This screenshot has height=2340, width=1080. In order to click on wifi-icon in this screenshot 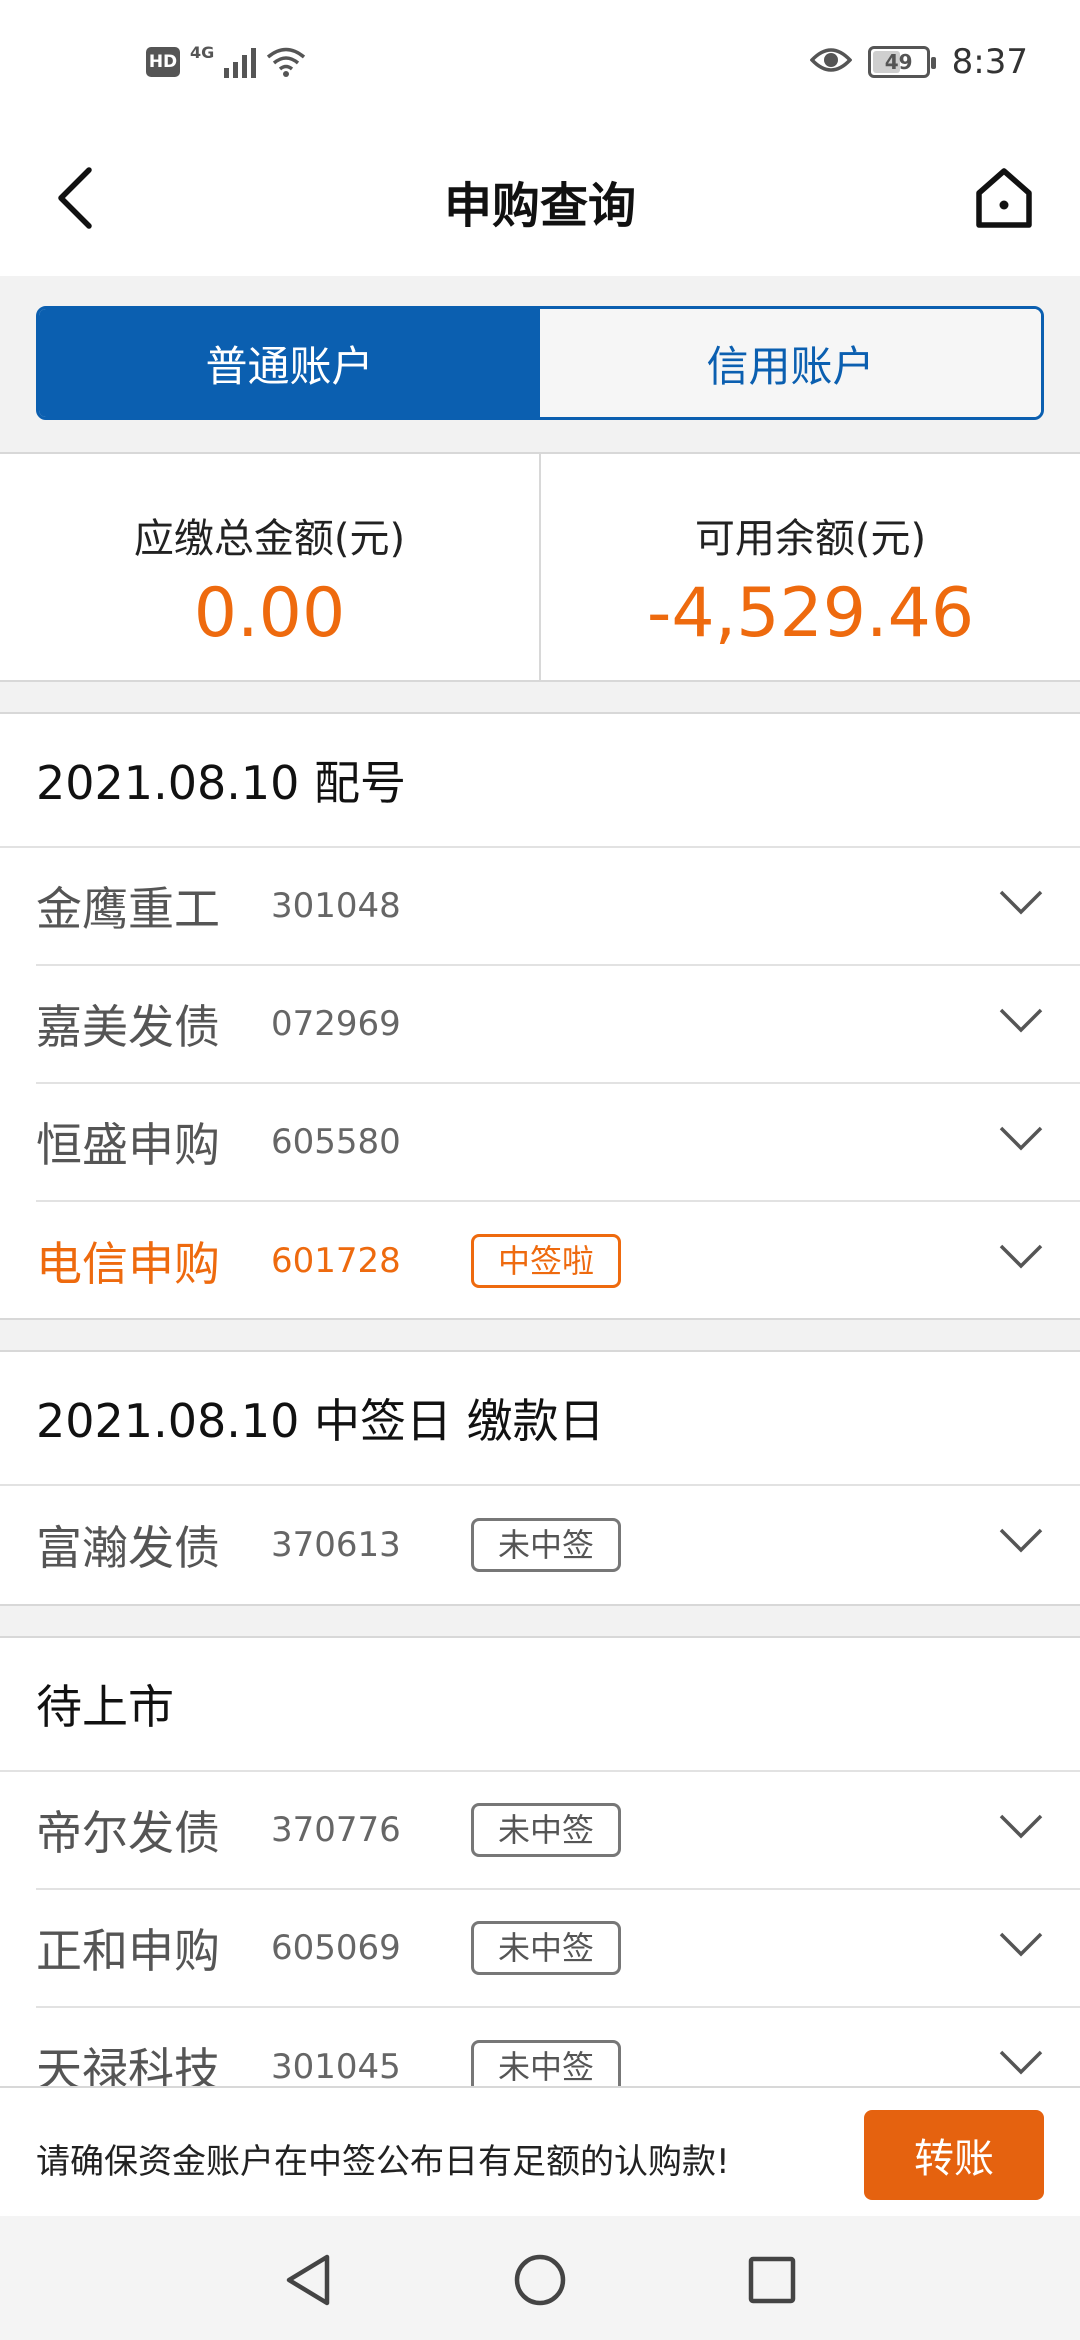, I will do `click(286, 62)`.